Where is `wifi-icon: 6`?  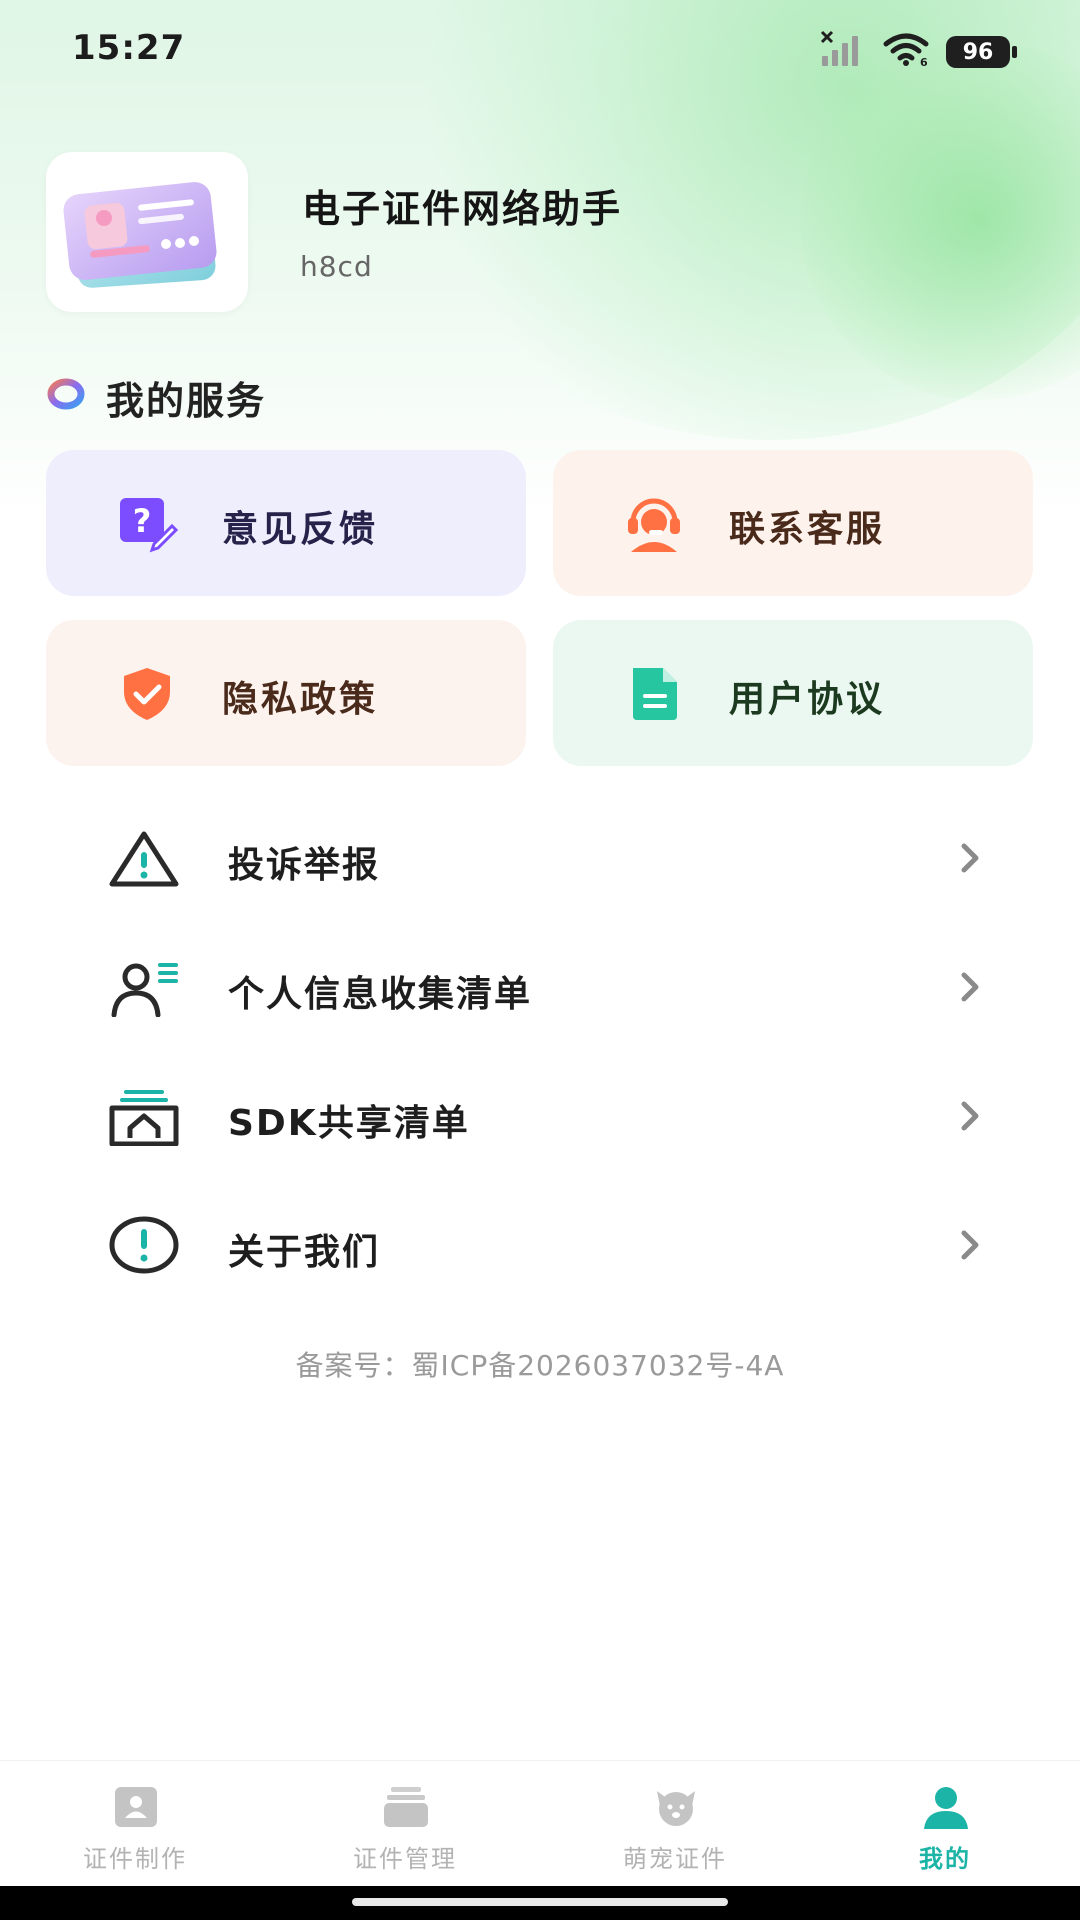
wifi-icon: 6 is located at coordinates (906, 52).